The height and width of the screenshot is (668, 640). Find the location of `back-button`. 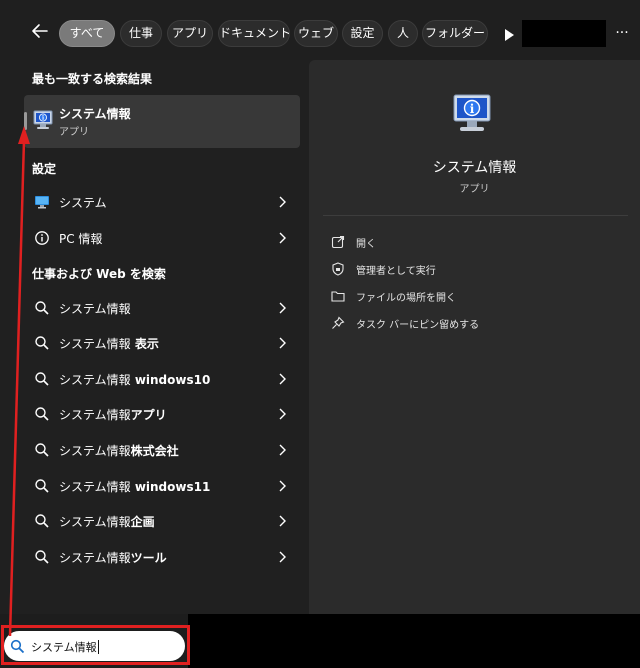

back-button is located at coordinates (40, 31).